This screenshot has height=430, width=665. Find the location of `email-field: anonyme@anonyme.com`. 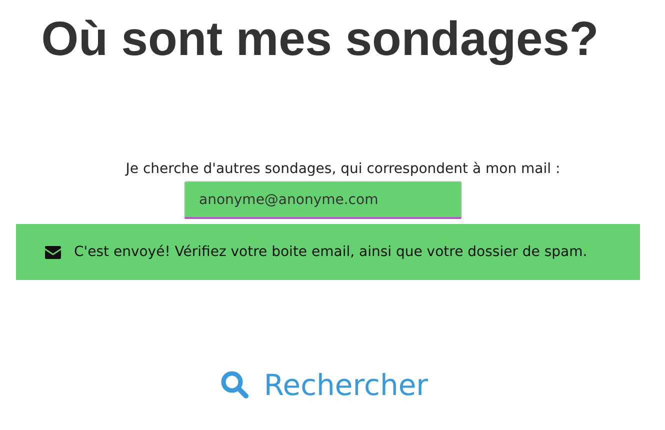

email-field: anonyme@anonyme.com is located at coordinates (323, 200).